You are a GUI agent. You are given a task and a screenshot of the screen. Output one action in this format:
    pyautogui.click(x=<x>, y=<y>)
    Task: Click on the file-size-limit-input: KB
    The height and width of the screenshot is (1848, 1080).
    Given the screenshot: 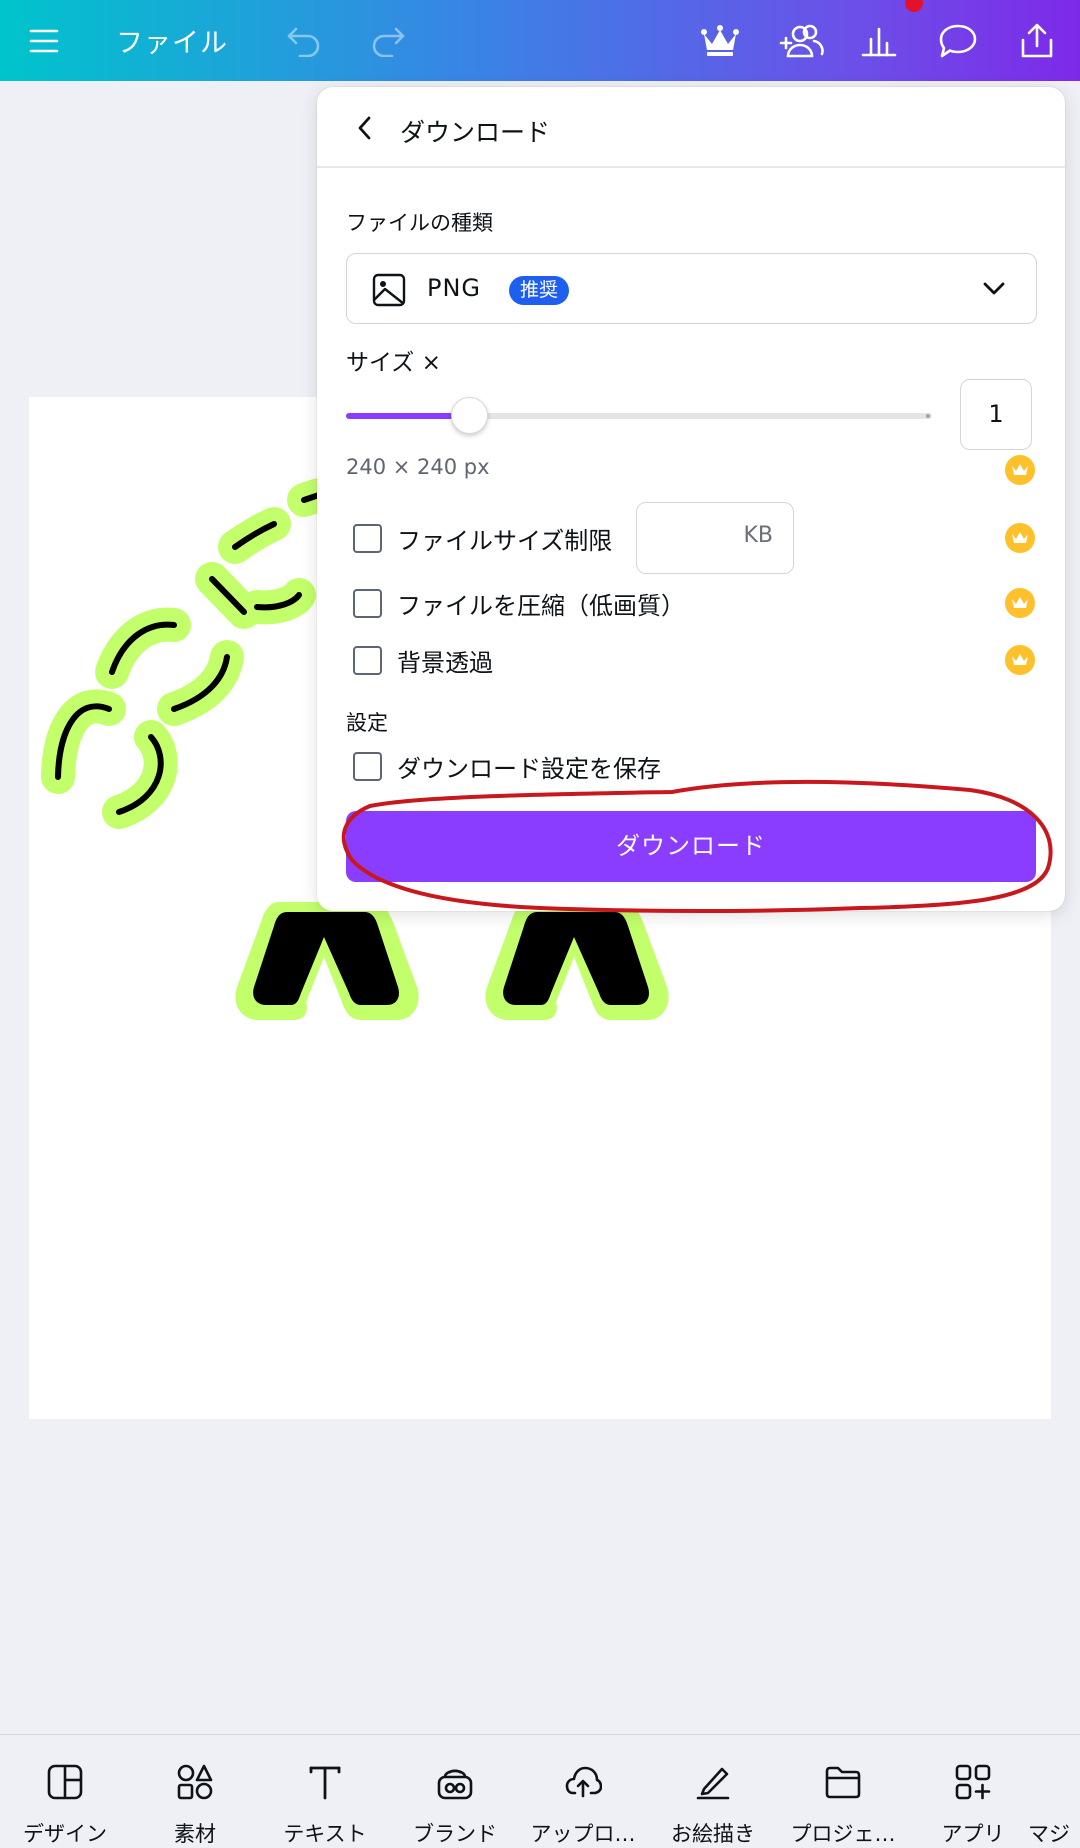 What is the action you would take?
    pyautogui.click(x=715, y=538)
    